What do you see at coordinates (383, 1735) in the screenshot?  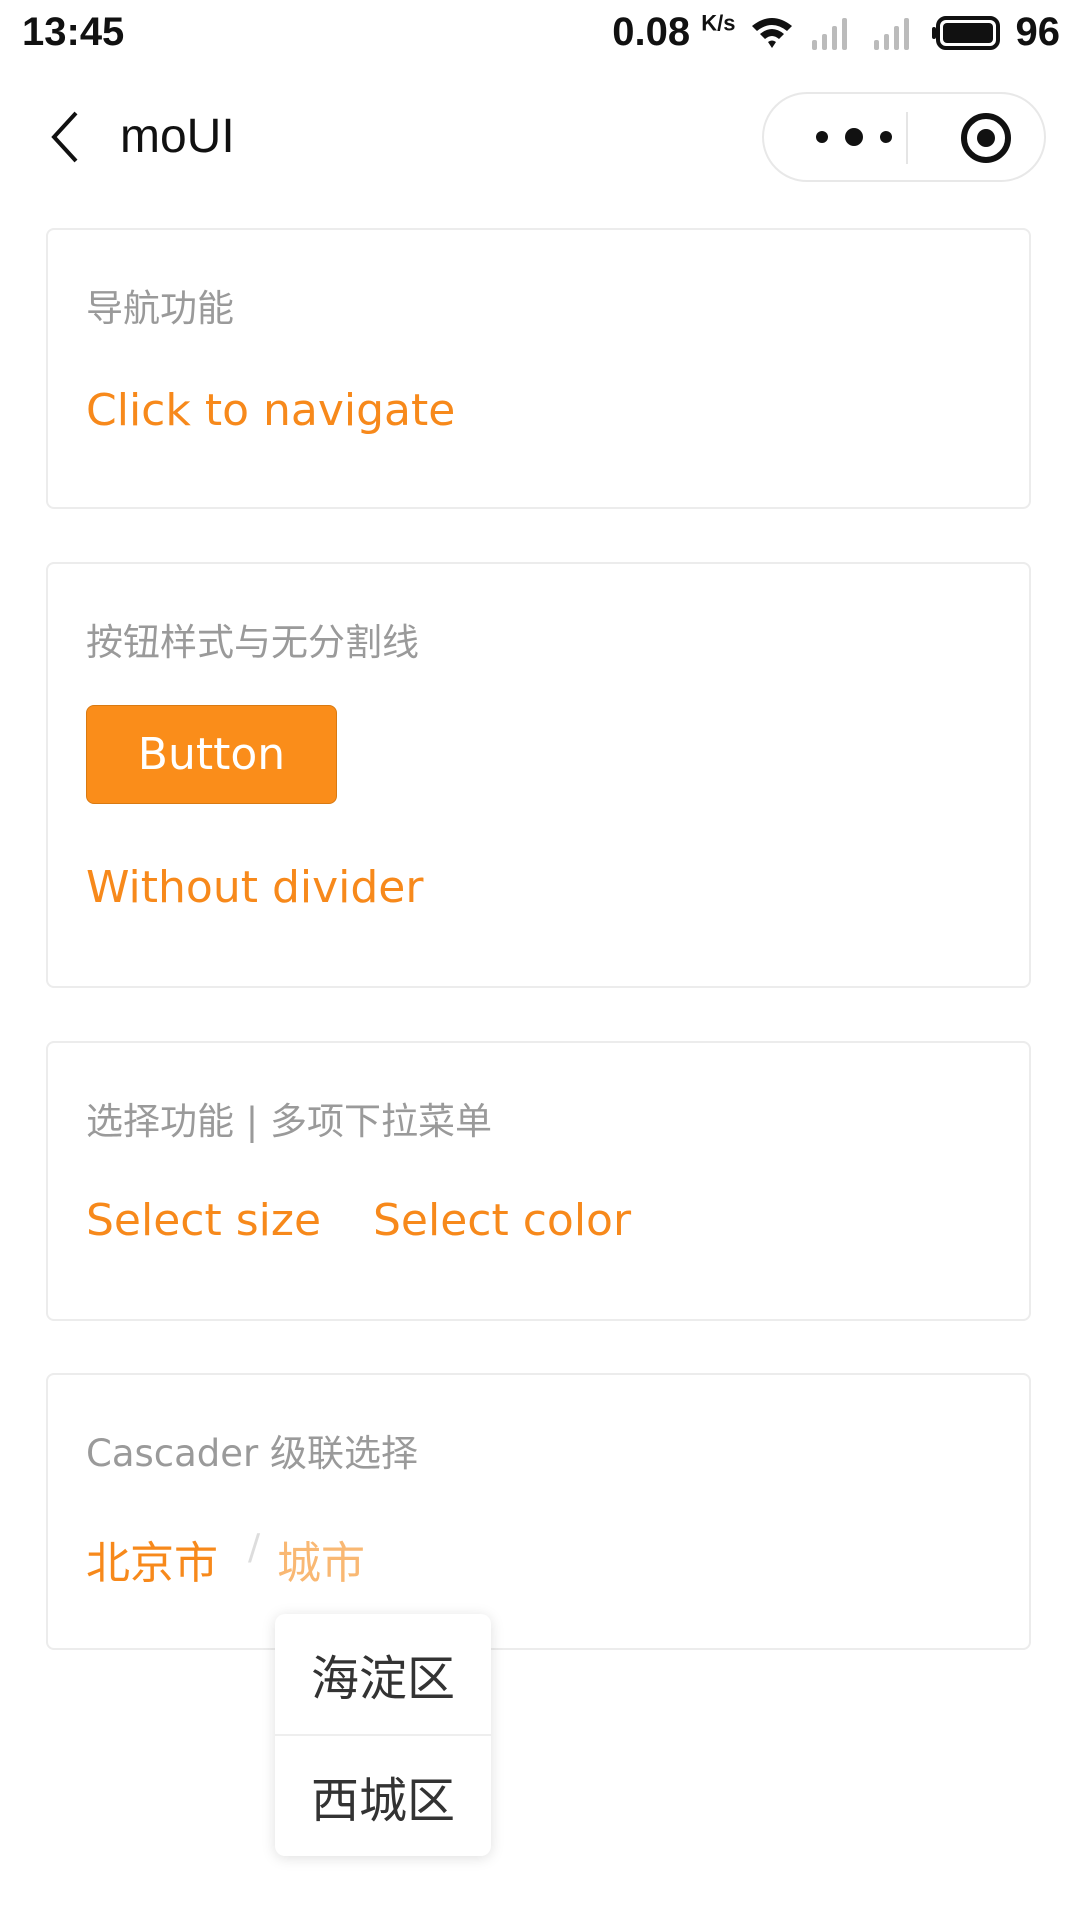 I see `cascader-dropdown: 海淀区 西城区` at bounding box center [383, 1735].